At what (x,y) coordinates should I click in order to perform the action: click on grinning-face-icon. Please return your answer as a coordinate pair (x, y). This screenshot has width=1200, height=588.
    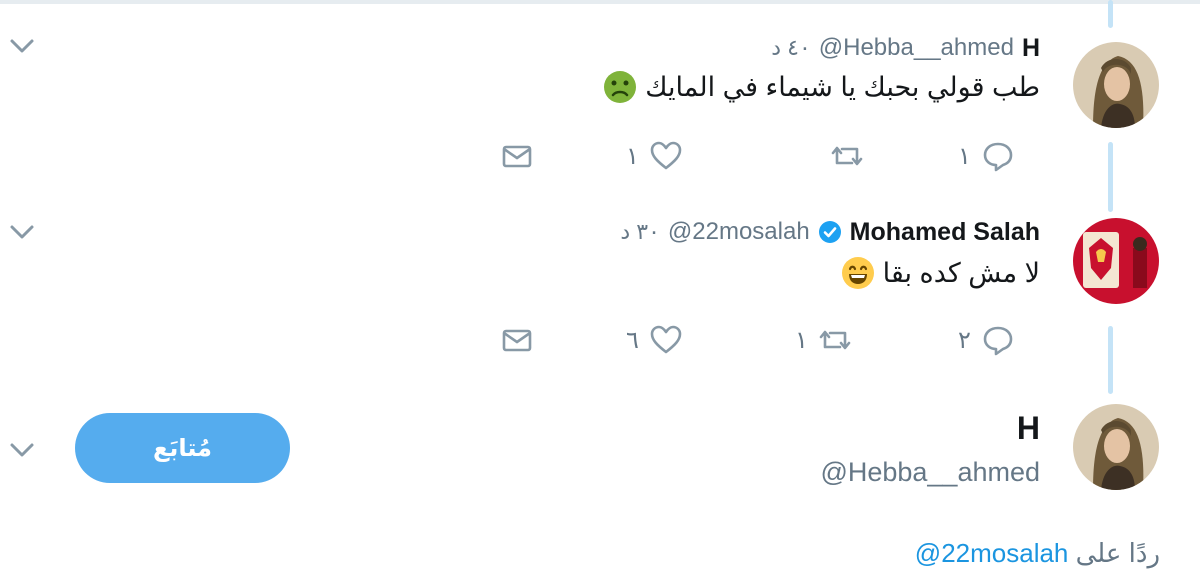
    Looking at the image, I should click on (857, 273).